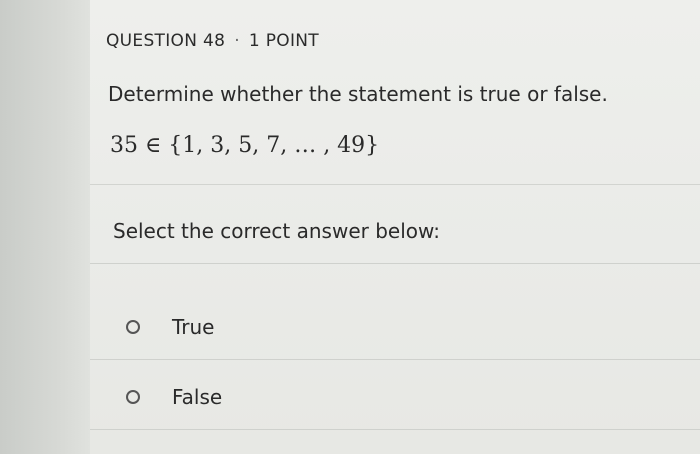 This screenshot has height=454, width=700. What do you see at coordinates (193, 327) in the screenshot?
I see `answer-option-label: True` at bounding box center [193, 327].